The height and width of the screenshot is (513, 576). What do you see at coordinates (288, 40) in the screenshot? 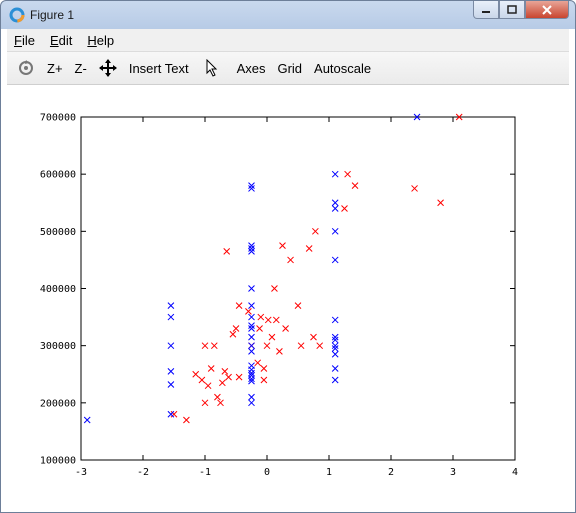
I see `menu-bar: File Edit Help` at bounding box center [288, 40].